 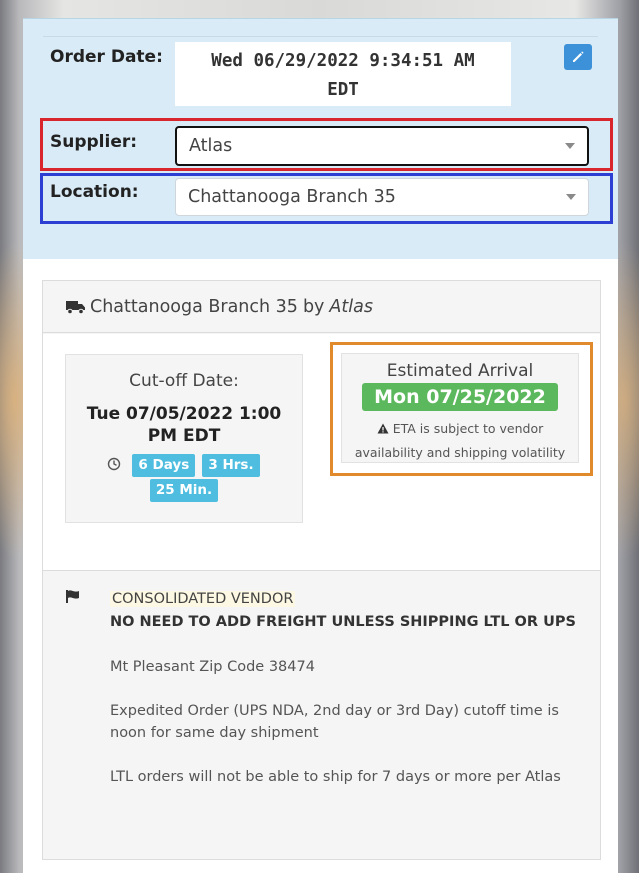 I want to click on pencil-icon, so click(x=578, y=56).